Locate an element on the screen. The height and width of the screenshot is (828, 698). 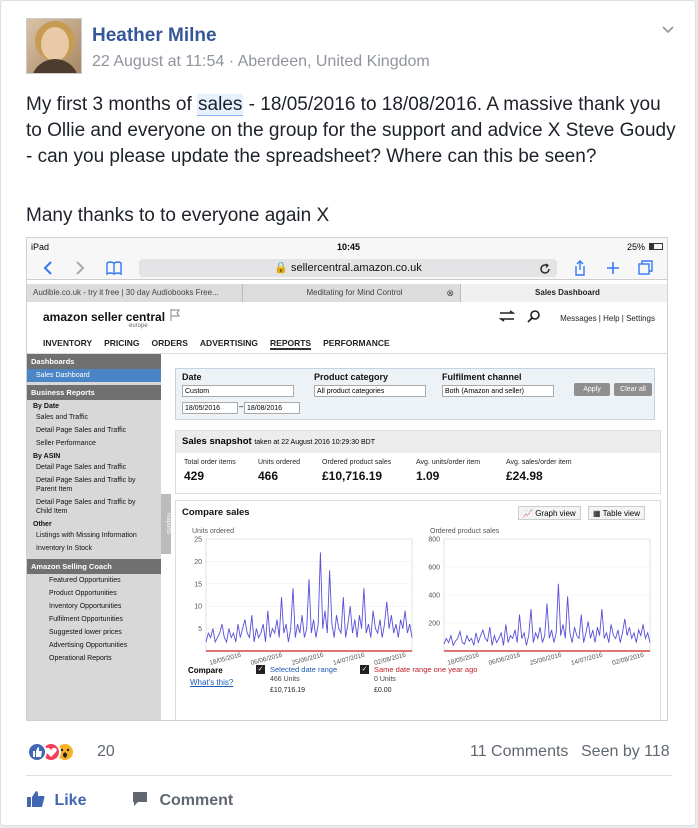
chart-ytick-label: 600 is located at coordinates (434, 568).